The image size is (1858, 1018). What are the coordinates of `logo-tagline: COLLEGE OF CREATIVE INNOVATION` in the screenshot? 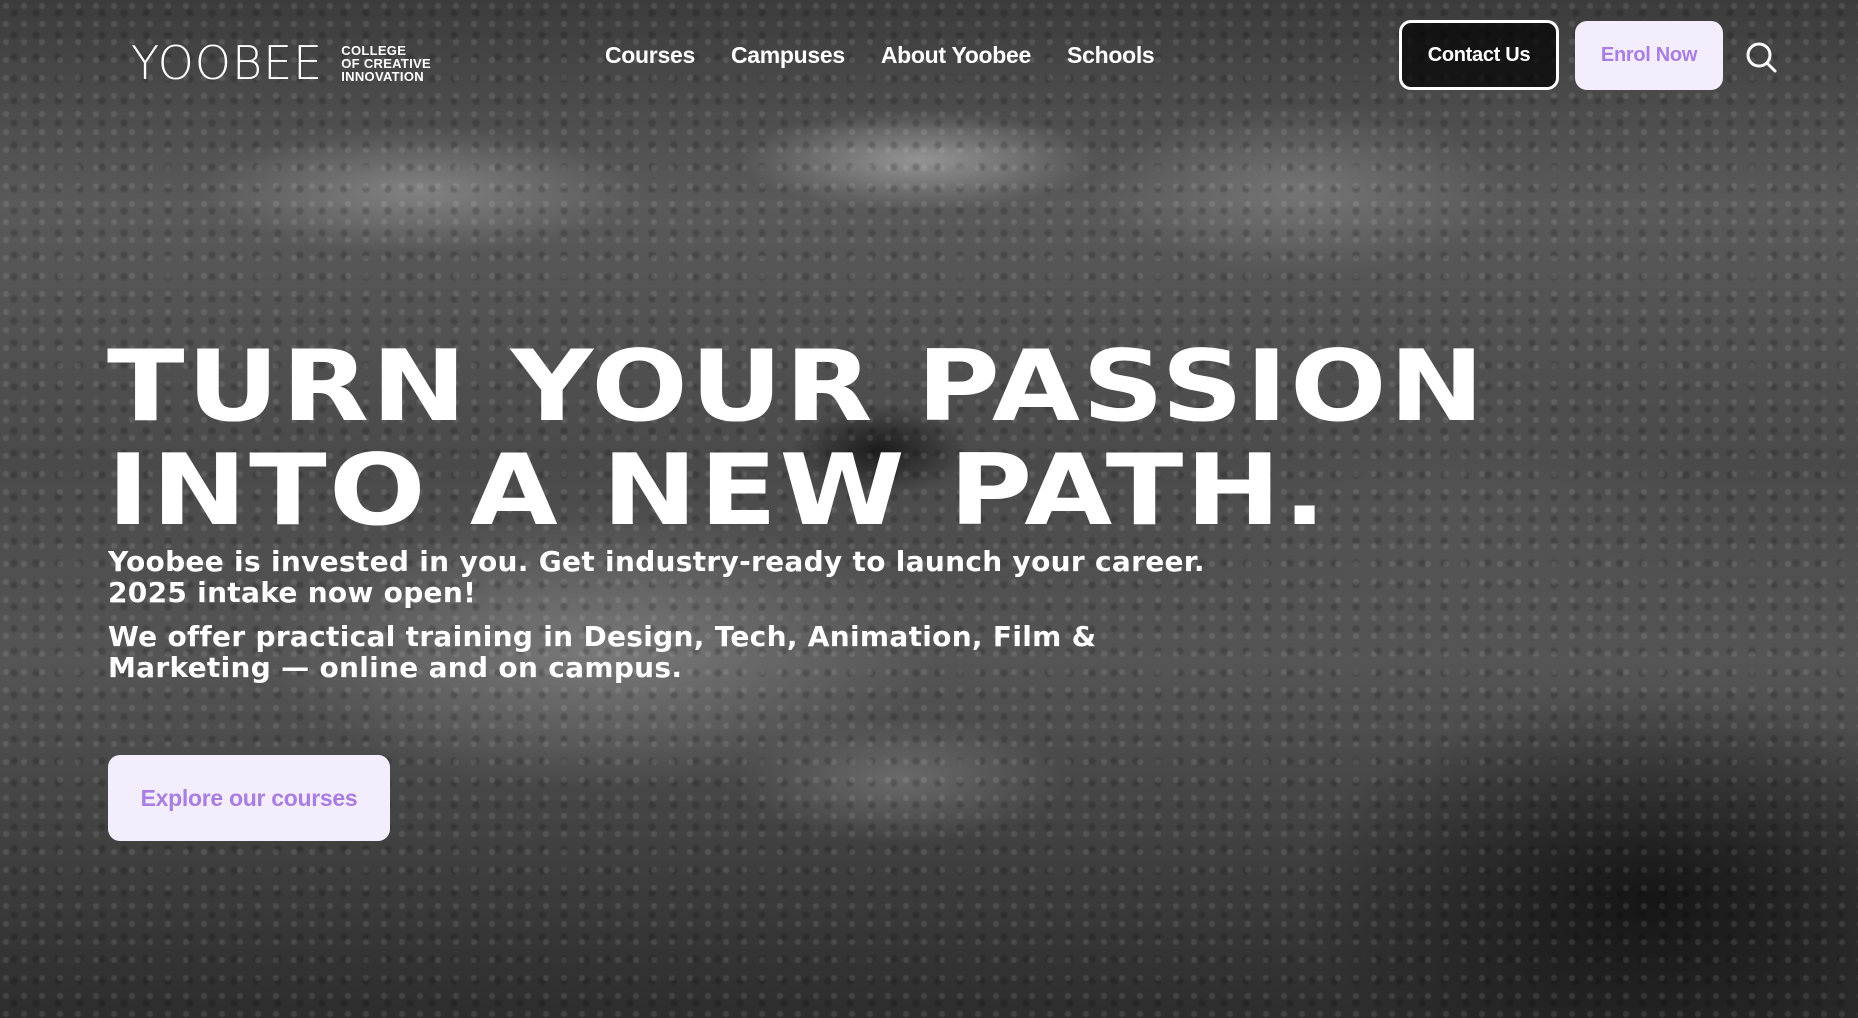 It's located at (386, 63).